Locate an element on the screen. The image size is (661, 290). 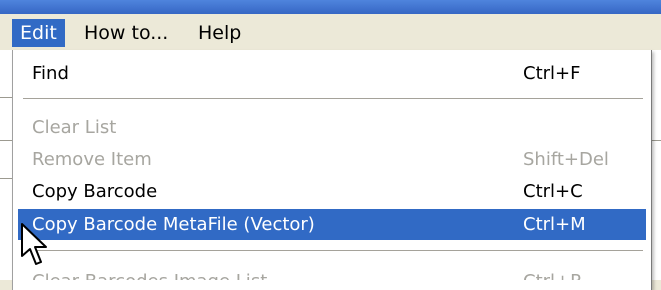
menu-item-clear-barcodes-image-list: Clear Barcodes Image List Ctrl+R is located at coordinates (332, 268).